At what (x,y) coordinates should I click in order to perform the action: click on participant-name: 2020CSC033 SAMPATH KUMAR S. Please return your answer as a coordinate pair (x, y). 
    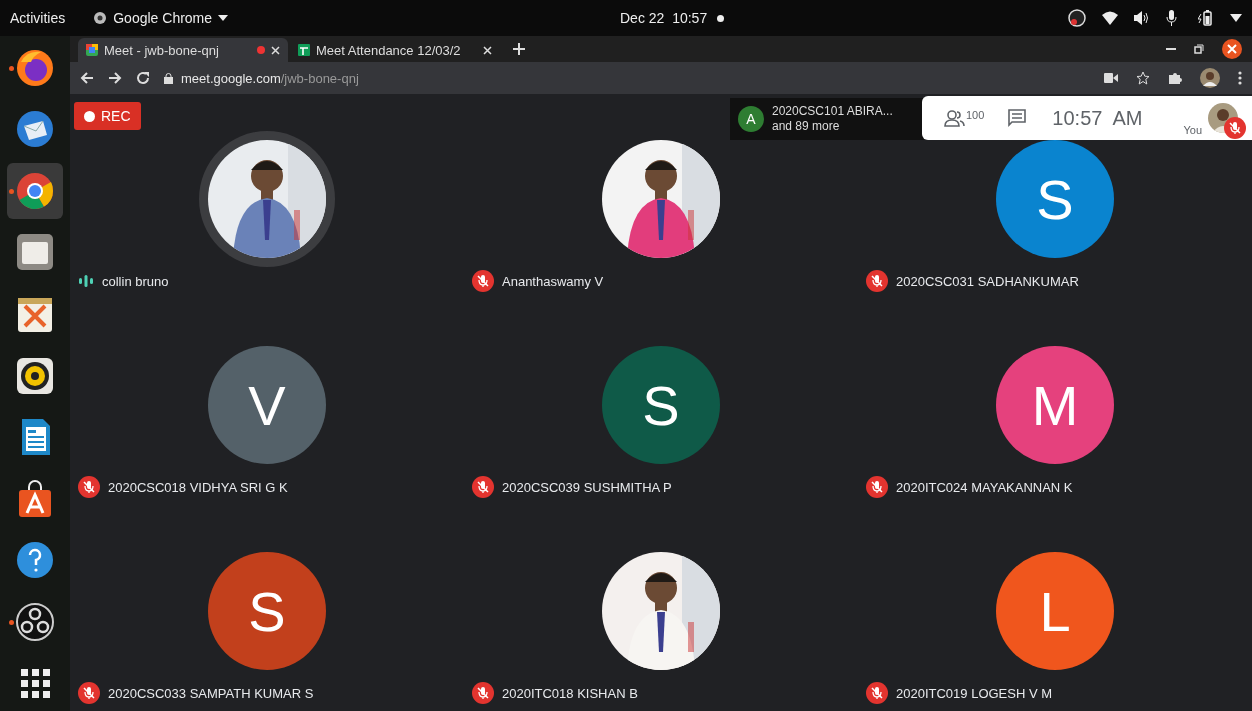
    Looking at the image, I should click on (211, 693).